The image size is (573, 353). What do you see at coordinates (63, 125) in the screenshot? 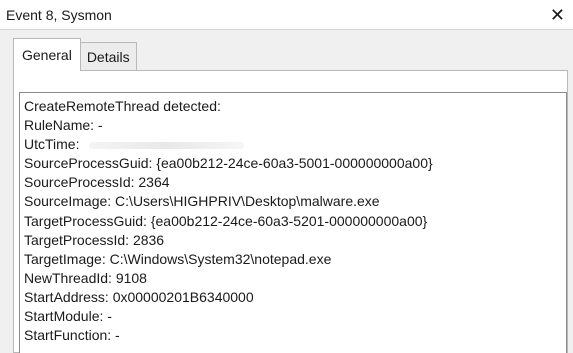
I see `event-line-rulename: RuleName: -` at bounding box center [63, 125].